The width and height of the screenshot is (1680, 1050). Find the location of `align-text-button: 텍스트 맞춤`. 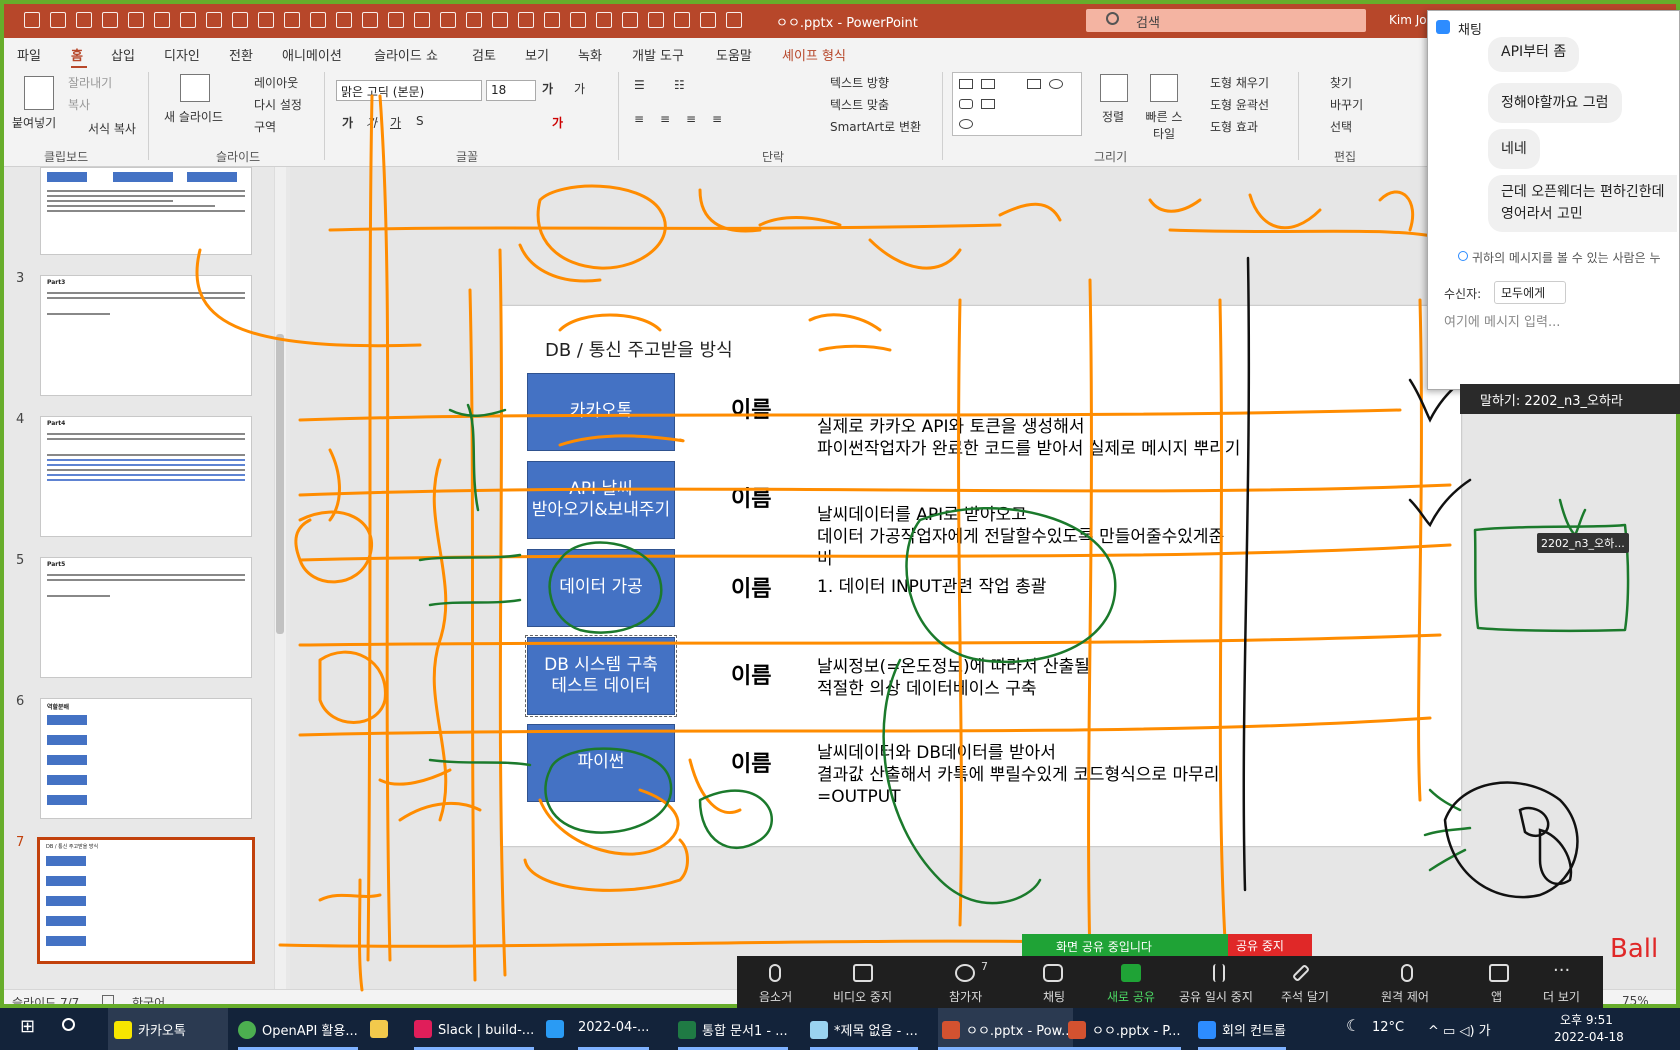

align-text-button: 텍스트 맞춤 is located at coordinates (859, 104).